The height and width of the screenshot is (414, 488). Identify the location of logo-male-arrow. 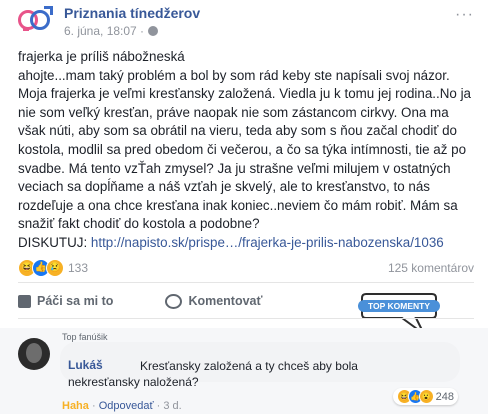
(48, 10).